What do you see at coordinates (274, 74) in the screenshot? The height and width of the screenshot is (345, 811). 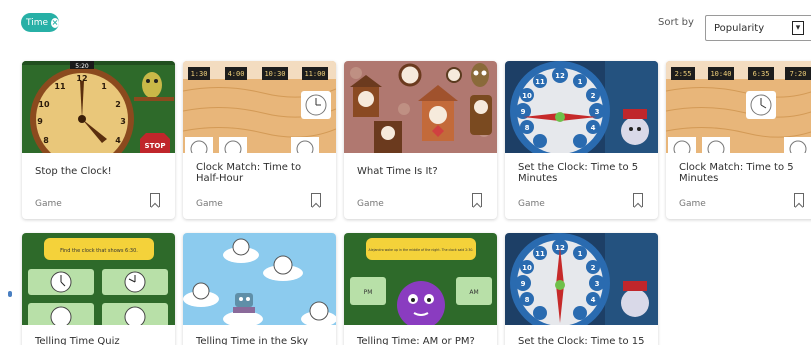 I see `digital-time: 10:30` at bounding box center [274, 74].